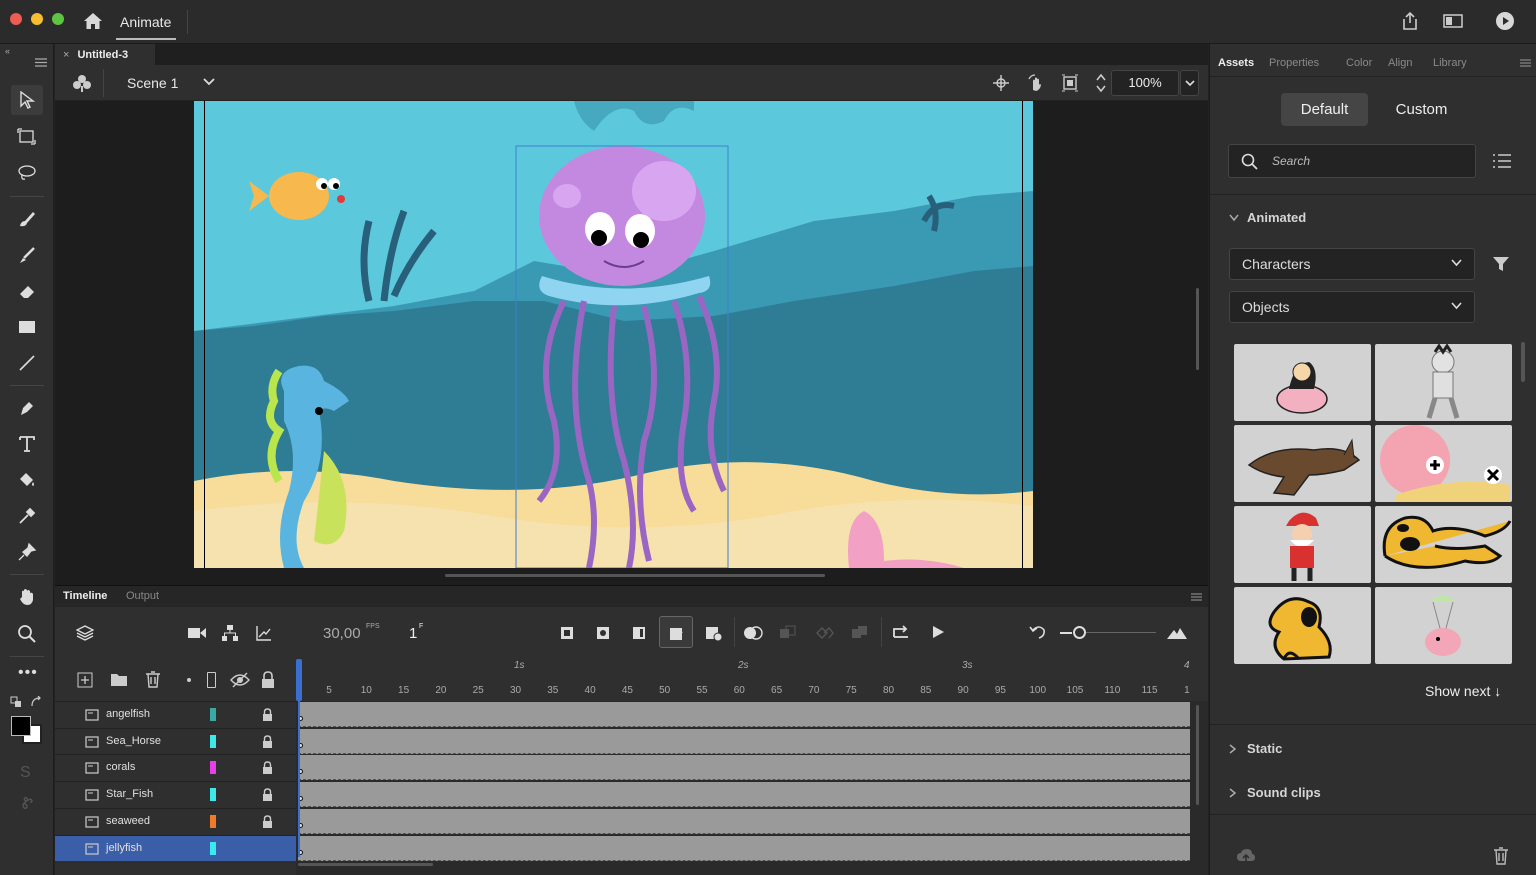 The height and width of the screenshot is (875, 1536). I want to click on animated-chevron-down-icon, so click(1234, 218).